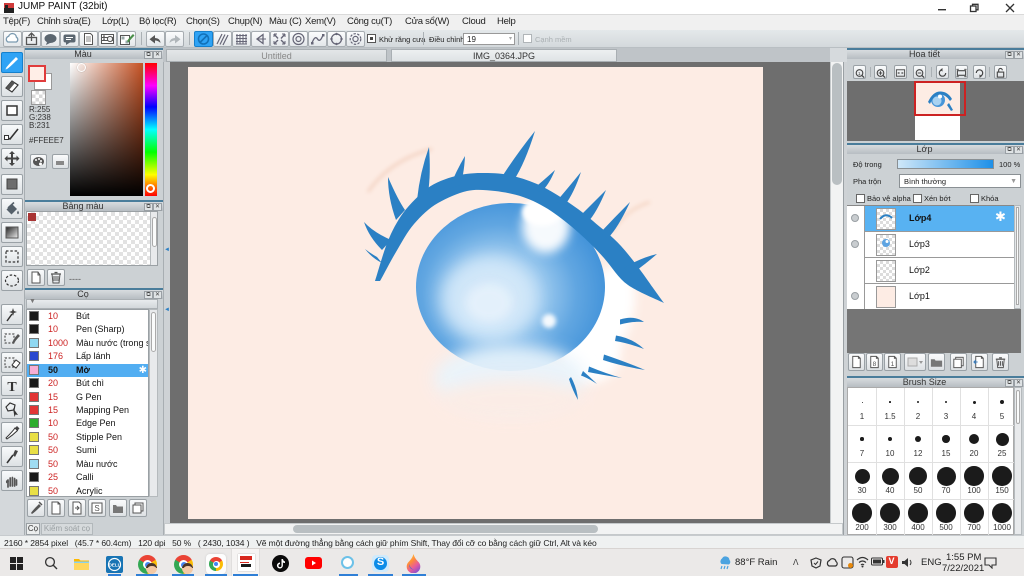  What do you see at coordinates (875, 364) in the screenshot?
I see `svg-text: 8` at bounding box center [875, 364].